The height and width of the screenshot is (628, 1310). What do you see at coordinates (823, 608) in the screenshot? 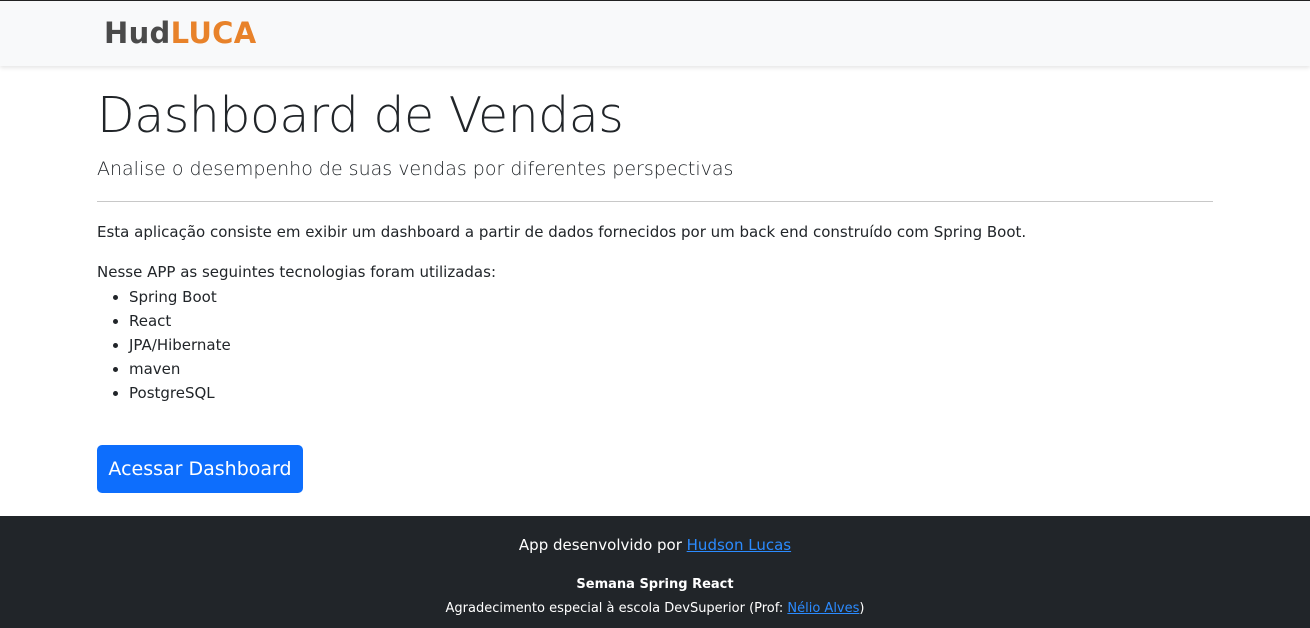
I see `professor-link: Nélio Alves` at bounding box center [823, 608].